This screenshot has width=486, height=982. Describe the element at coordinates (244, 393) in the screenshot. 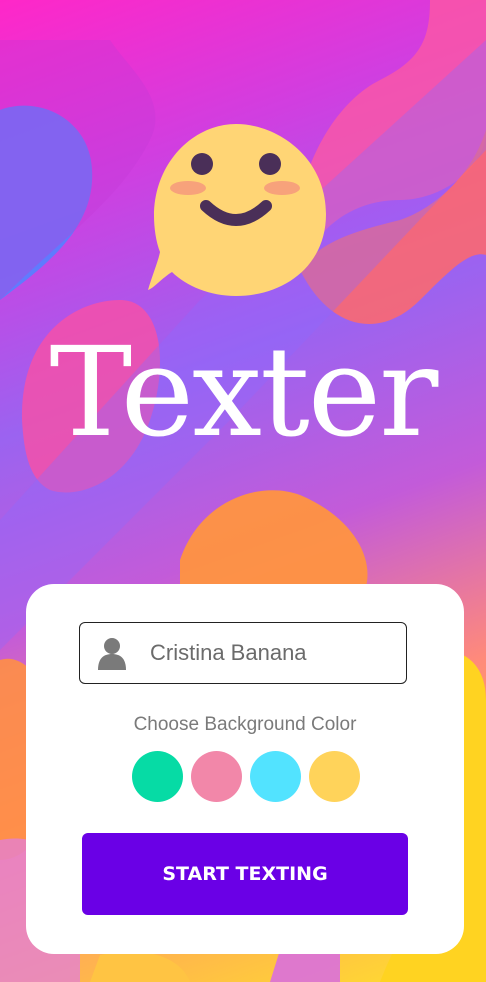

I see `app-title: Texter` at that location.